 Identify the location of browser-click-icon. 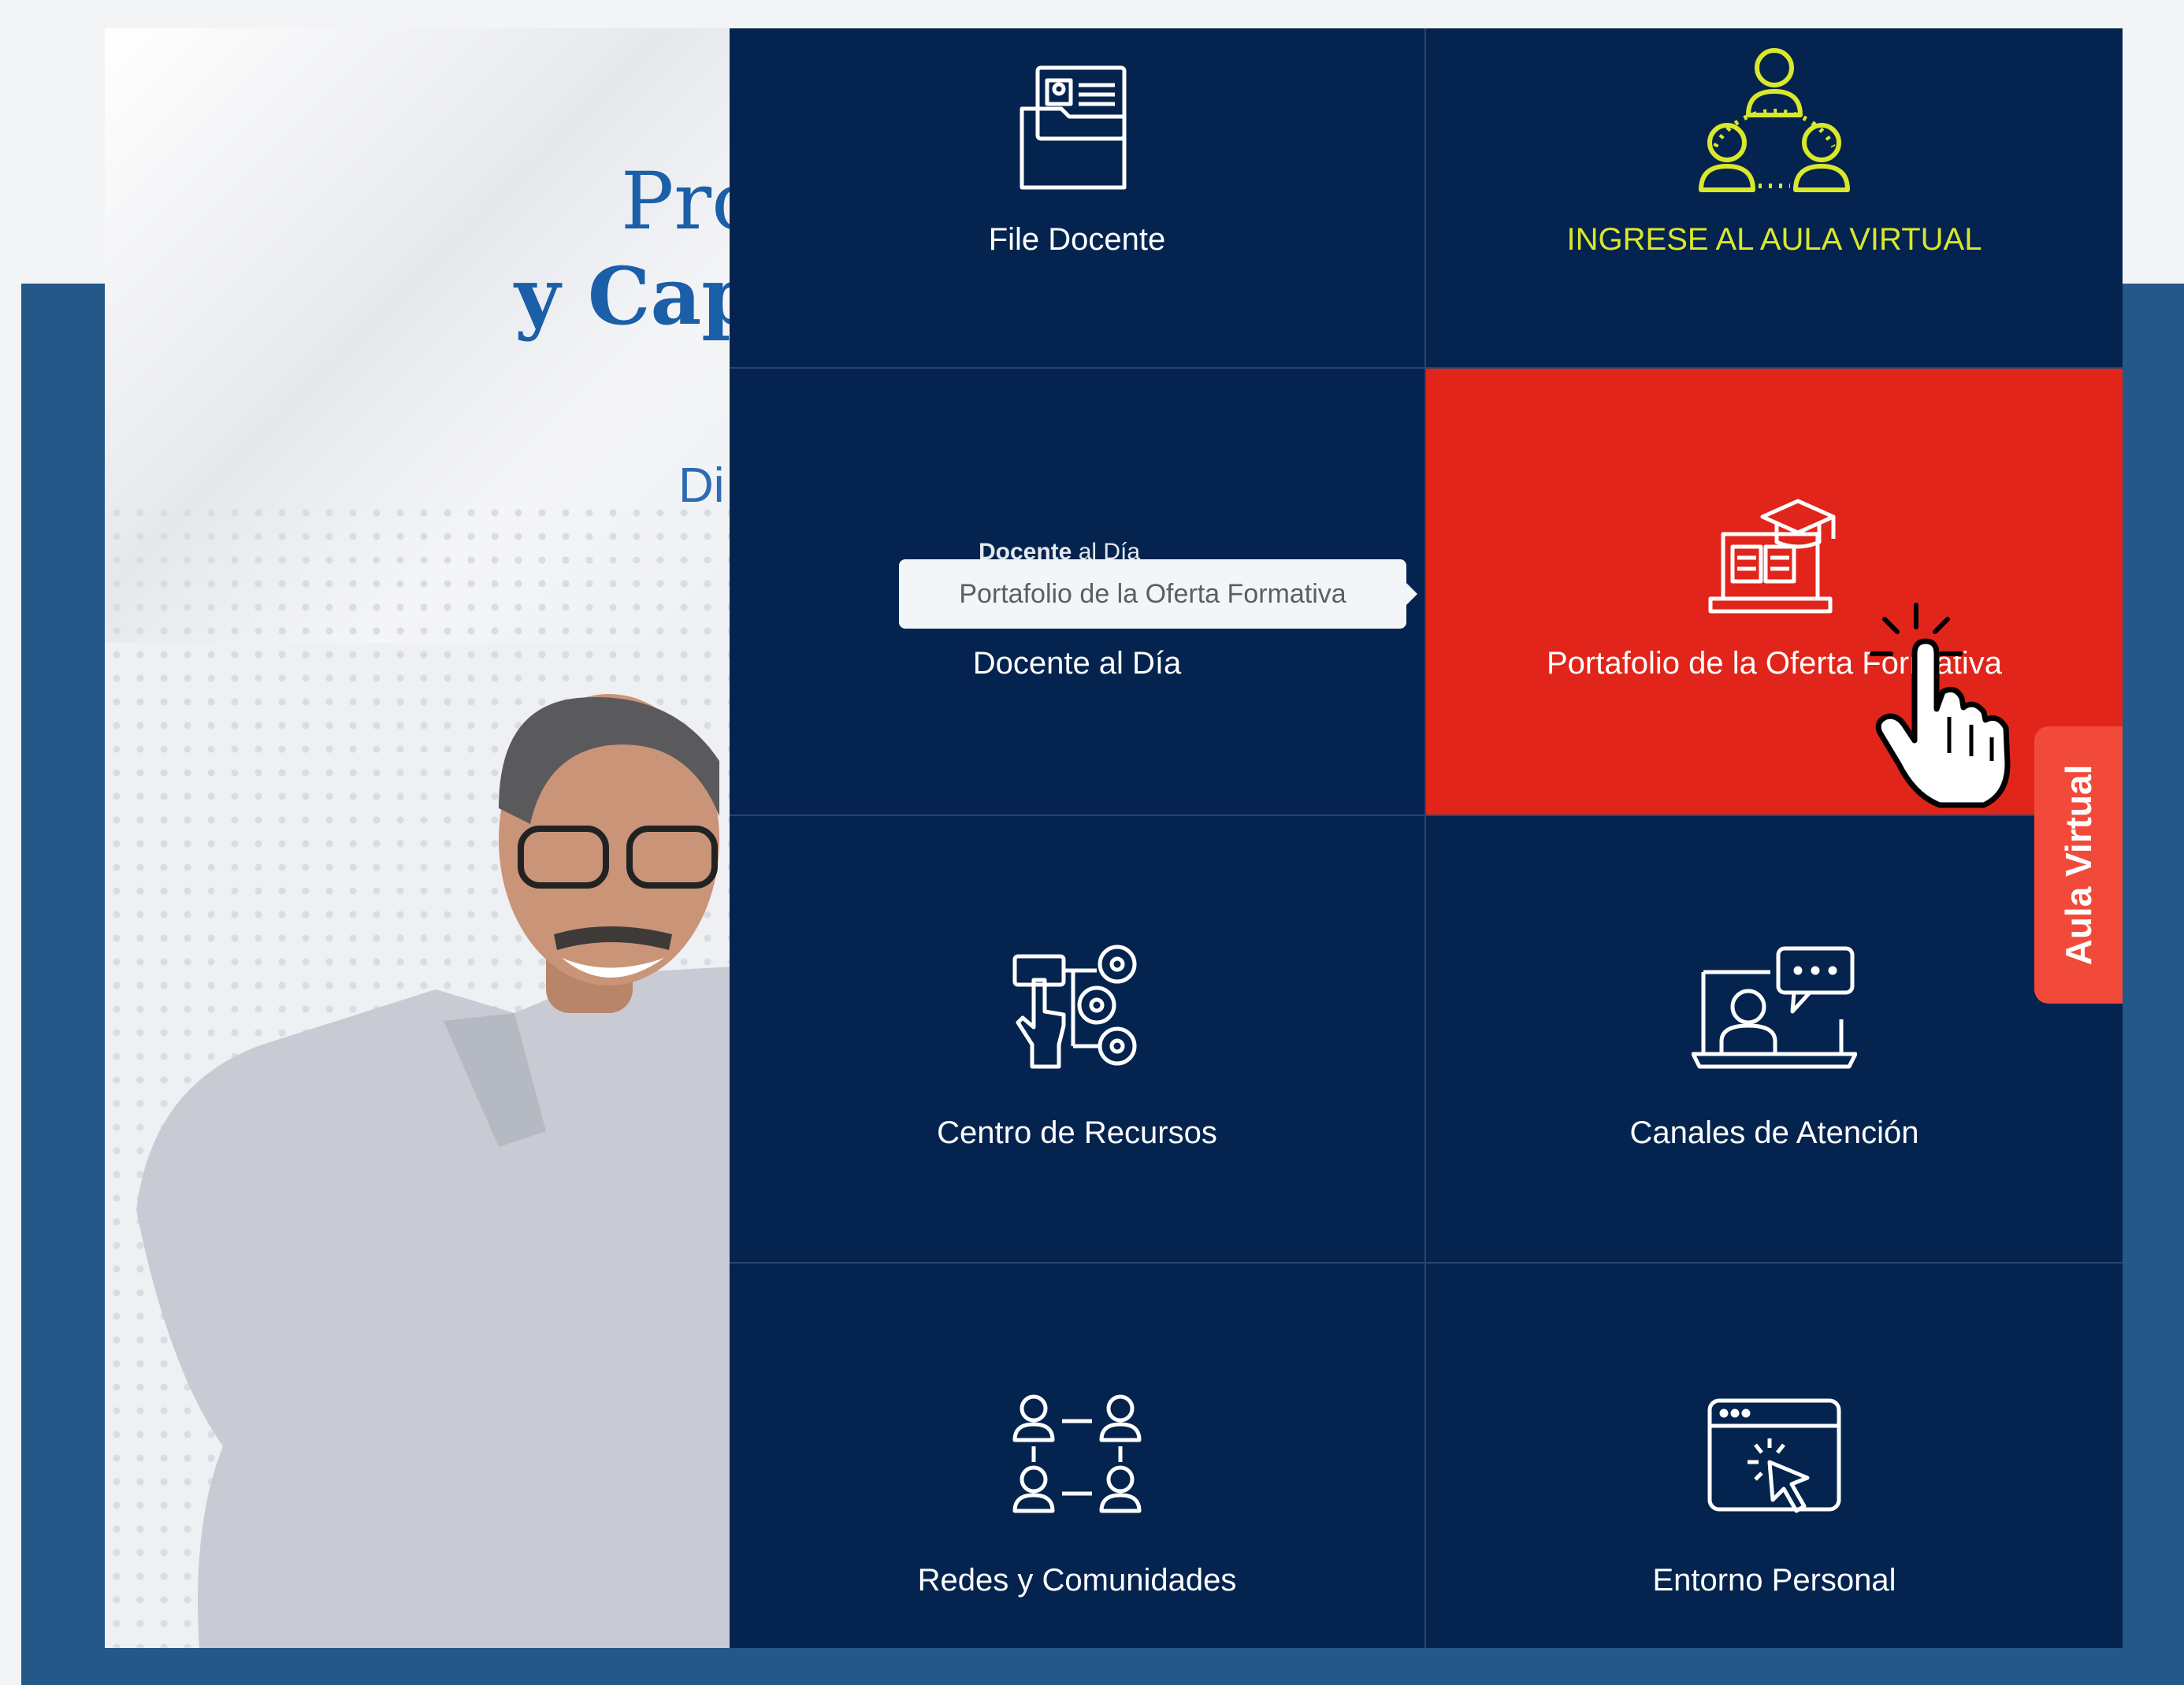
(1774, 1455).